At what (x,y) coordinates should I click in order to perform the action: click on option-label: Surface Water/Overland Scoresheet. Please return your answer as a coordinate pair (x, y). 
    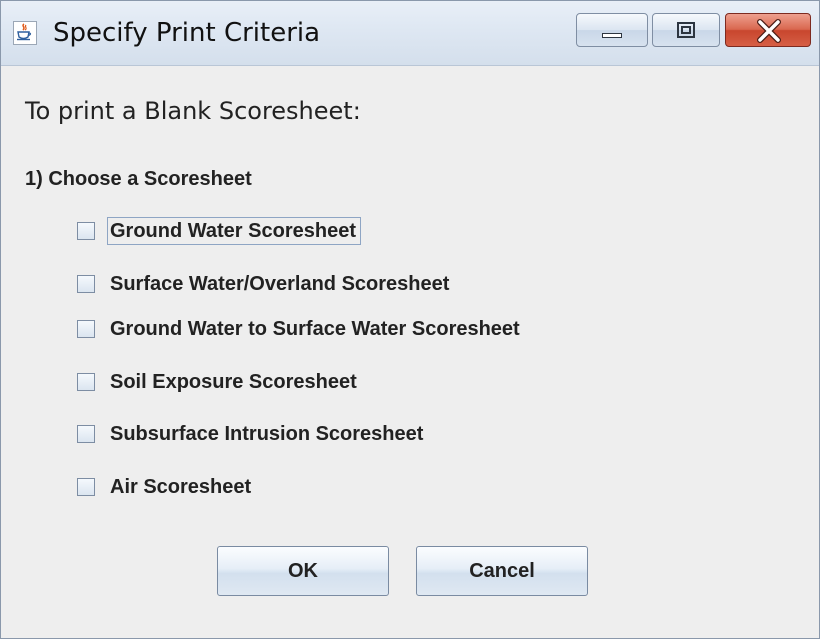
    Looking at the image, I should click on (280, 284).